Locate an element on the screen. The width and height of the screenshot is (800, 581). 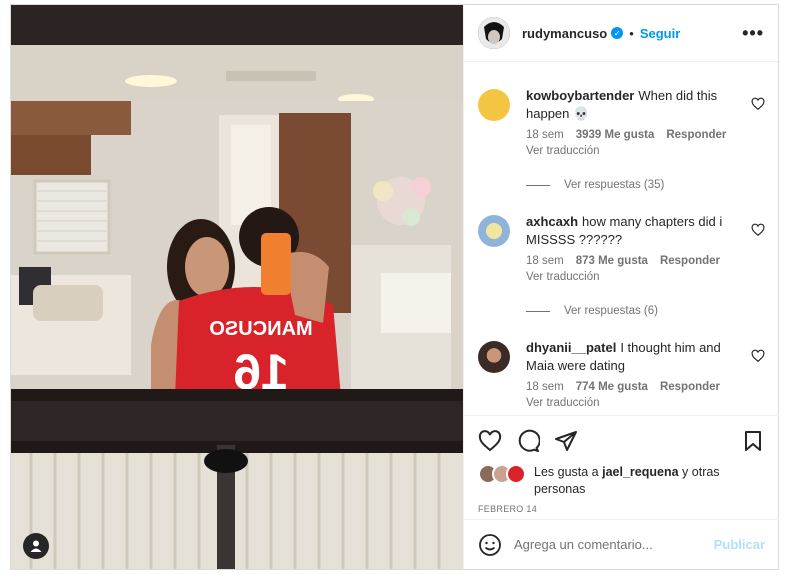
jersey-name-text: MANCUSO is located at coordinates (260, 329).